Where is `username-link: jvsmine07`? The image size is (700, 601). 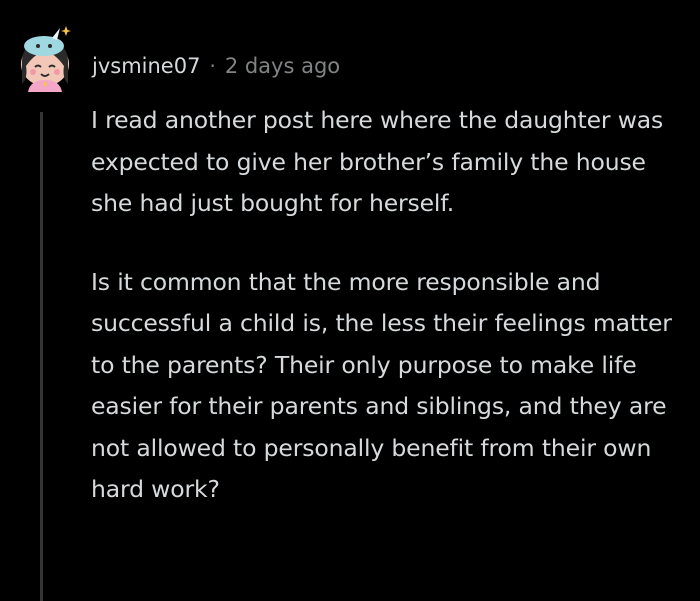 username-link: jvsmine07 is located at coordinates (146, 66).